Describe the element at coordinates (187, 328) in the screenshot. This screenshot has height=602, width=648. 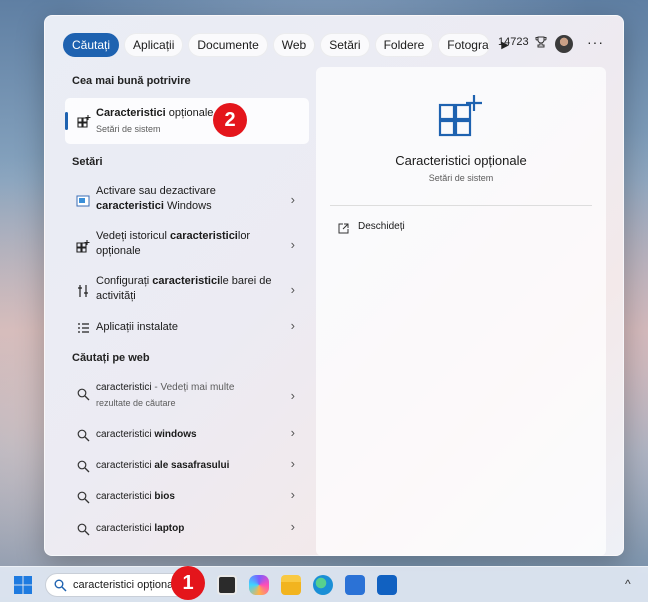
I see `settings-item-installed-apps: Aplicații instalate ›` at that location.